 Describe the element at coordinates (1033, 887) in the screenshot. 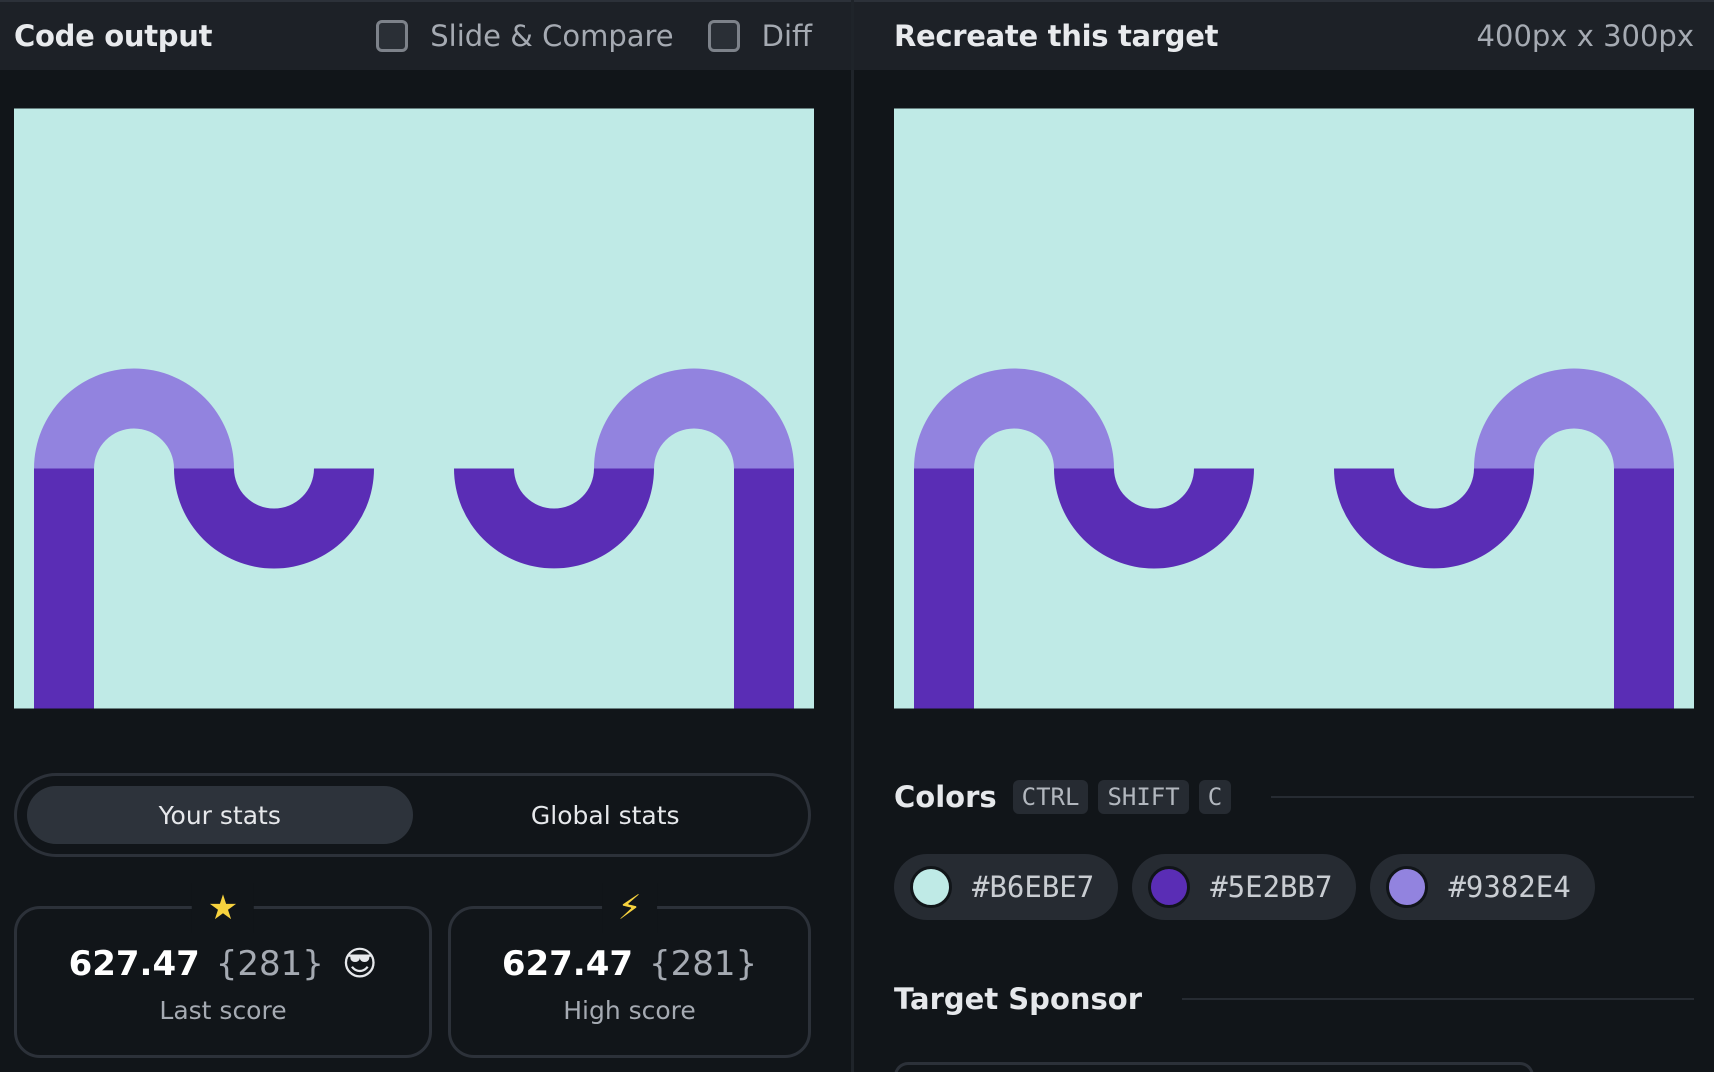

I see `swatch-hex: #B6EBE7` at that location.